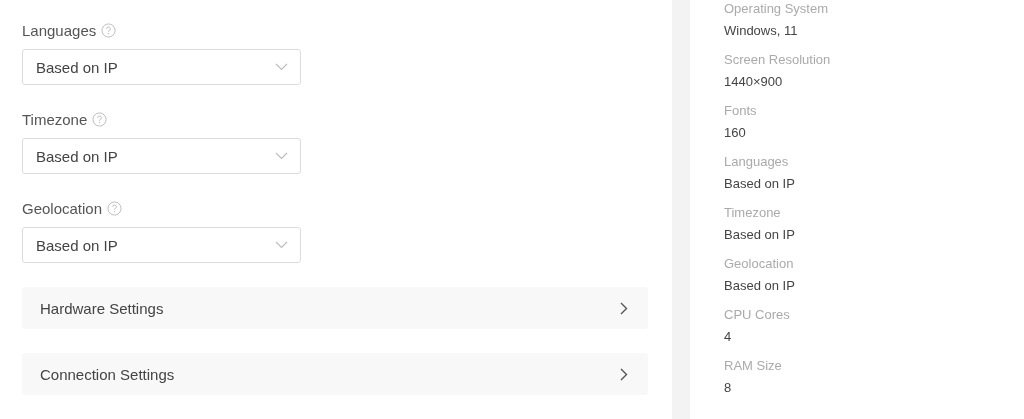  I want to click on collapsible-section: Hardware Settings, so click(335, 308).